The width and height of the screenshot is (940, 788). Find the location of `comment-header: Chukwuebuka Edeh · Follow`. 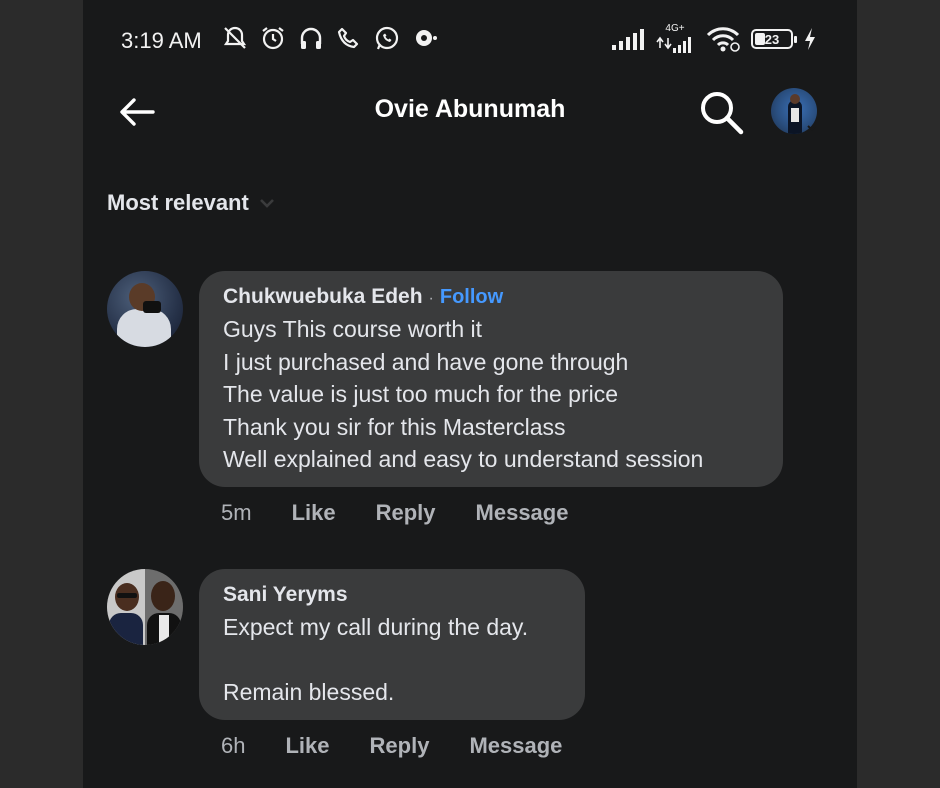

comment-header: Chukwuebuka Edeh · Follow is located at coordinates (491, 297).